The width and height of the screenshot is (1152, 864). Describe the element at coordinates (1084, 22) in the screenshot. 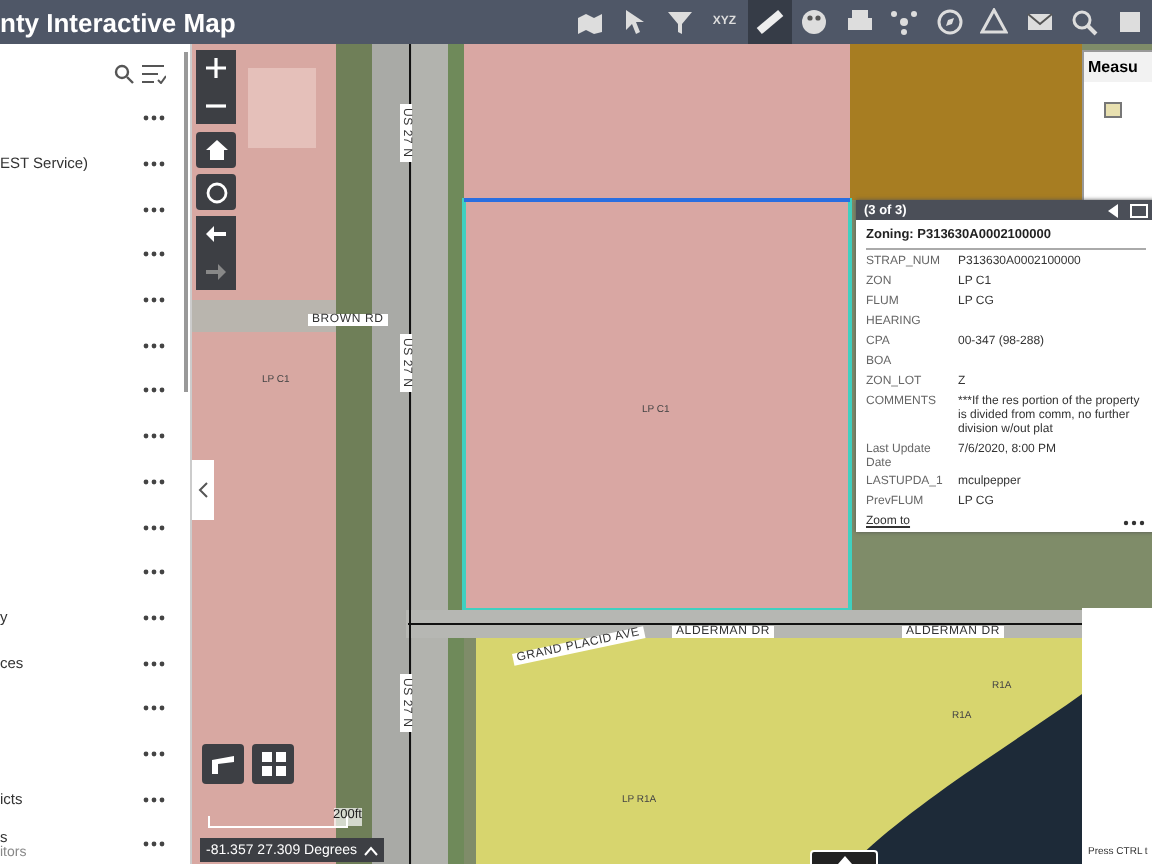

I see `zoom-icon` at that location.